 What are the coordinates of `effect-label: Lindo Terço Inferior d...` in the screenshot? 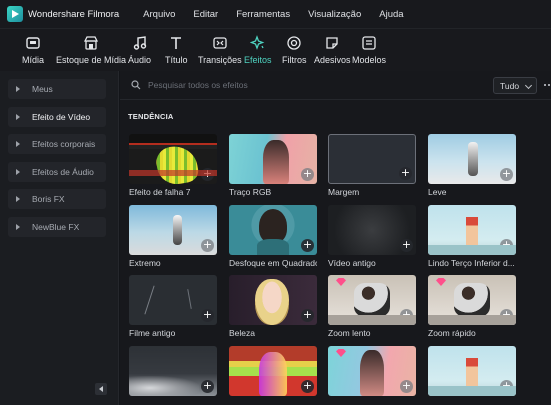 It's located at (471, 263).